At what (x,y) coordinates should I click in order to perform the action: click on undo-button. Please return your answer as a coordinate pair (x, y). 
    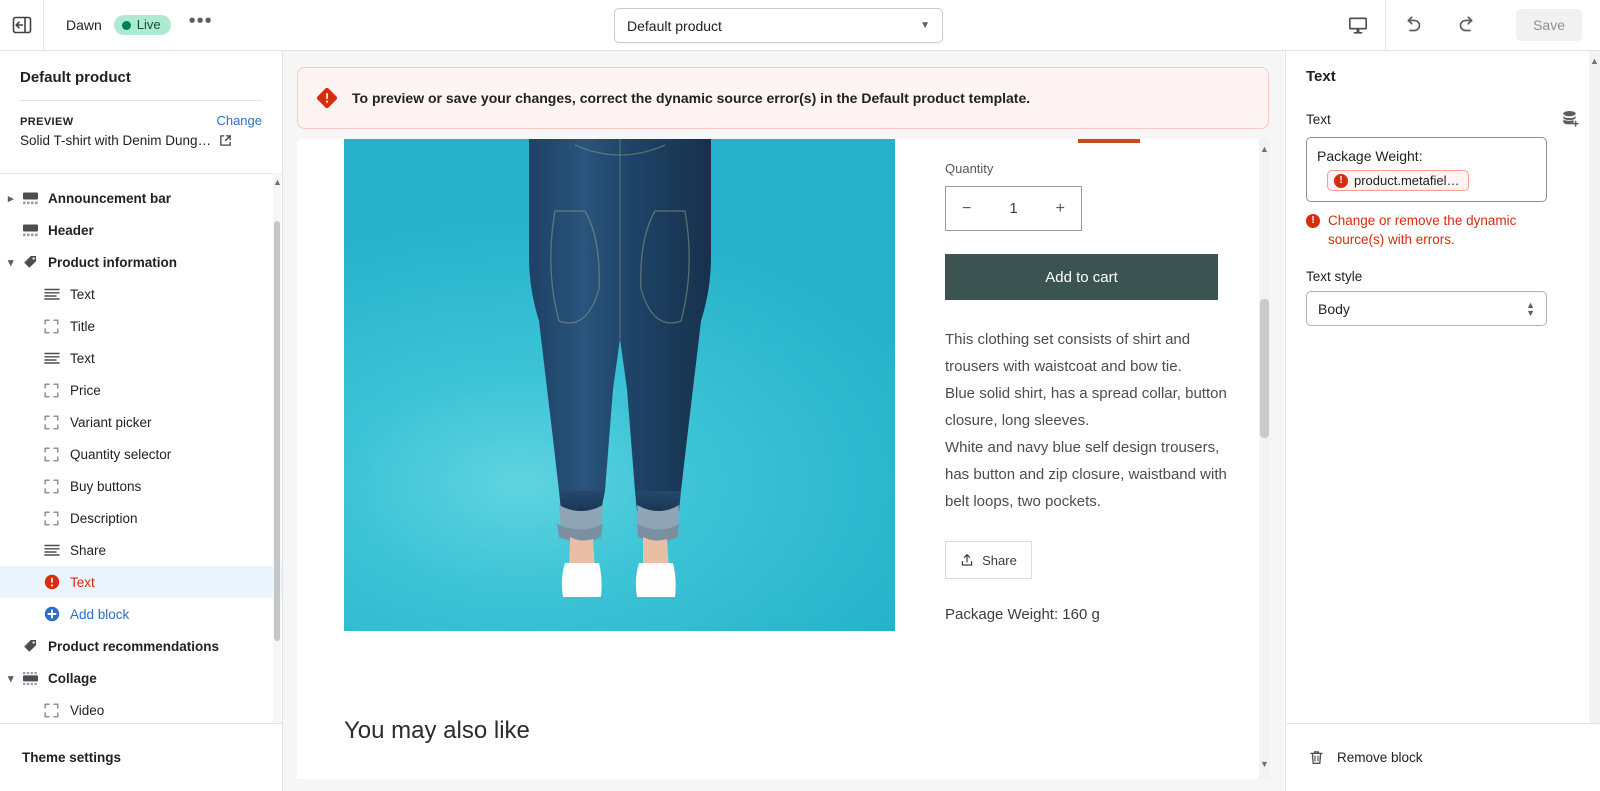
    Looking at the image, I should click on (1413, 25).